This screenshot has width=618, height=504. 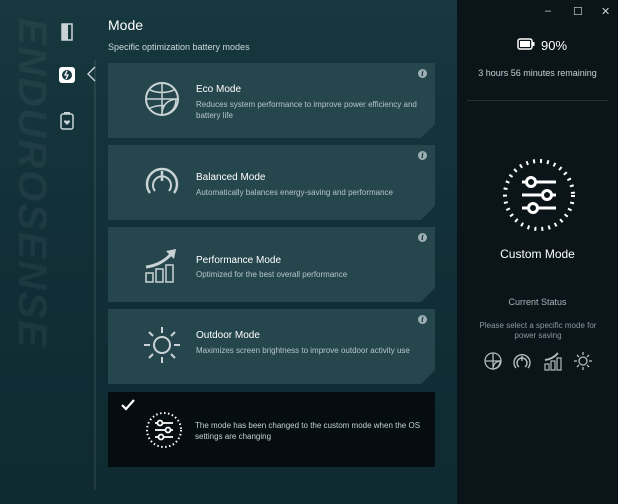 What do you see at coordinates (67, 121) in the screenshot?
I see `nav-battery-health-icon` at bounding box center [67, 121].